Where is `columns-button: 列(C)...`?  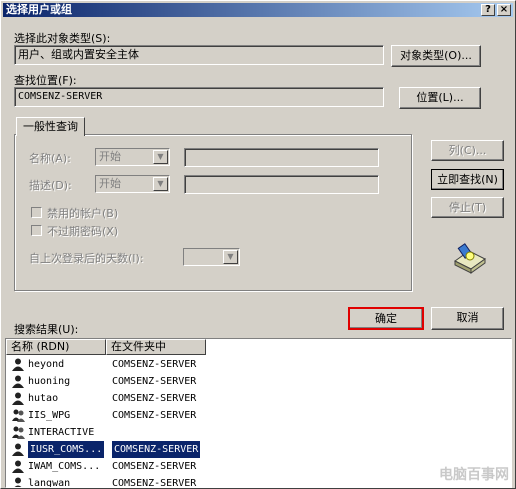 columns-button: 列(C)... is located at coordinates (467, 150).